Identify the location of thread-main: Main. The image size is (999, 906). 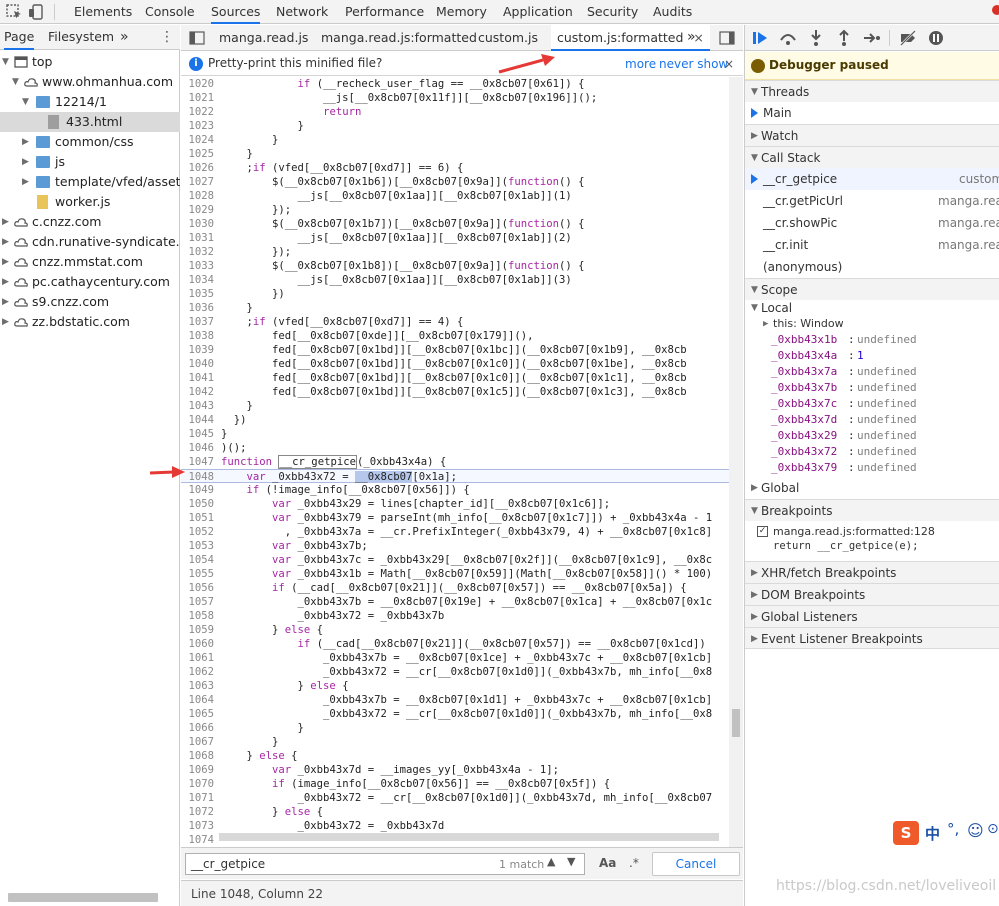
(872, 113).